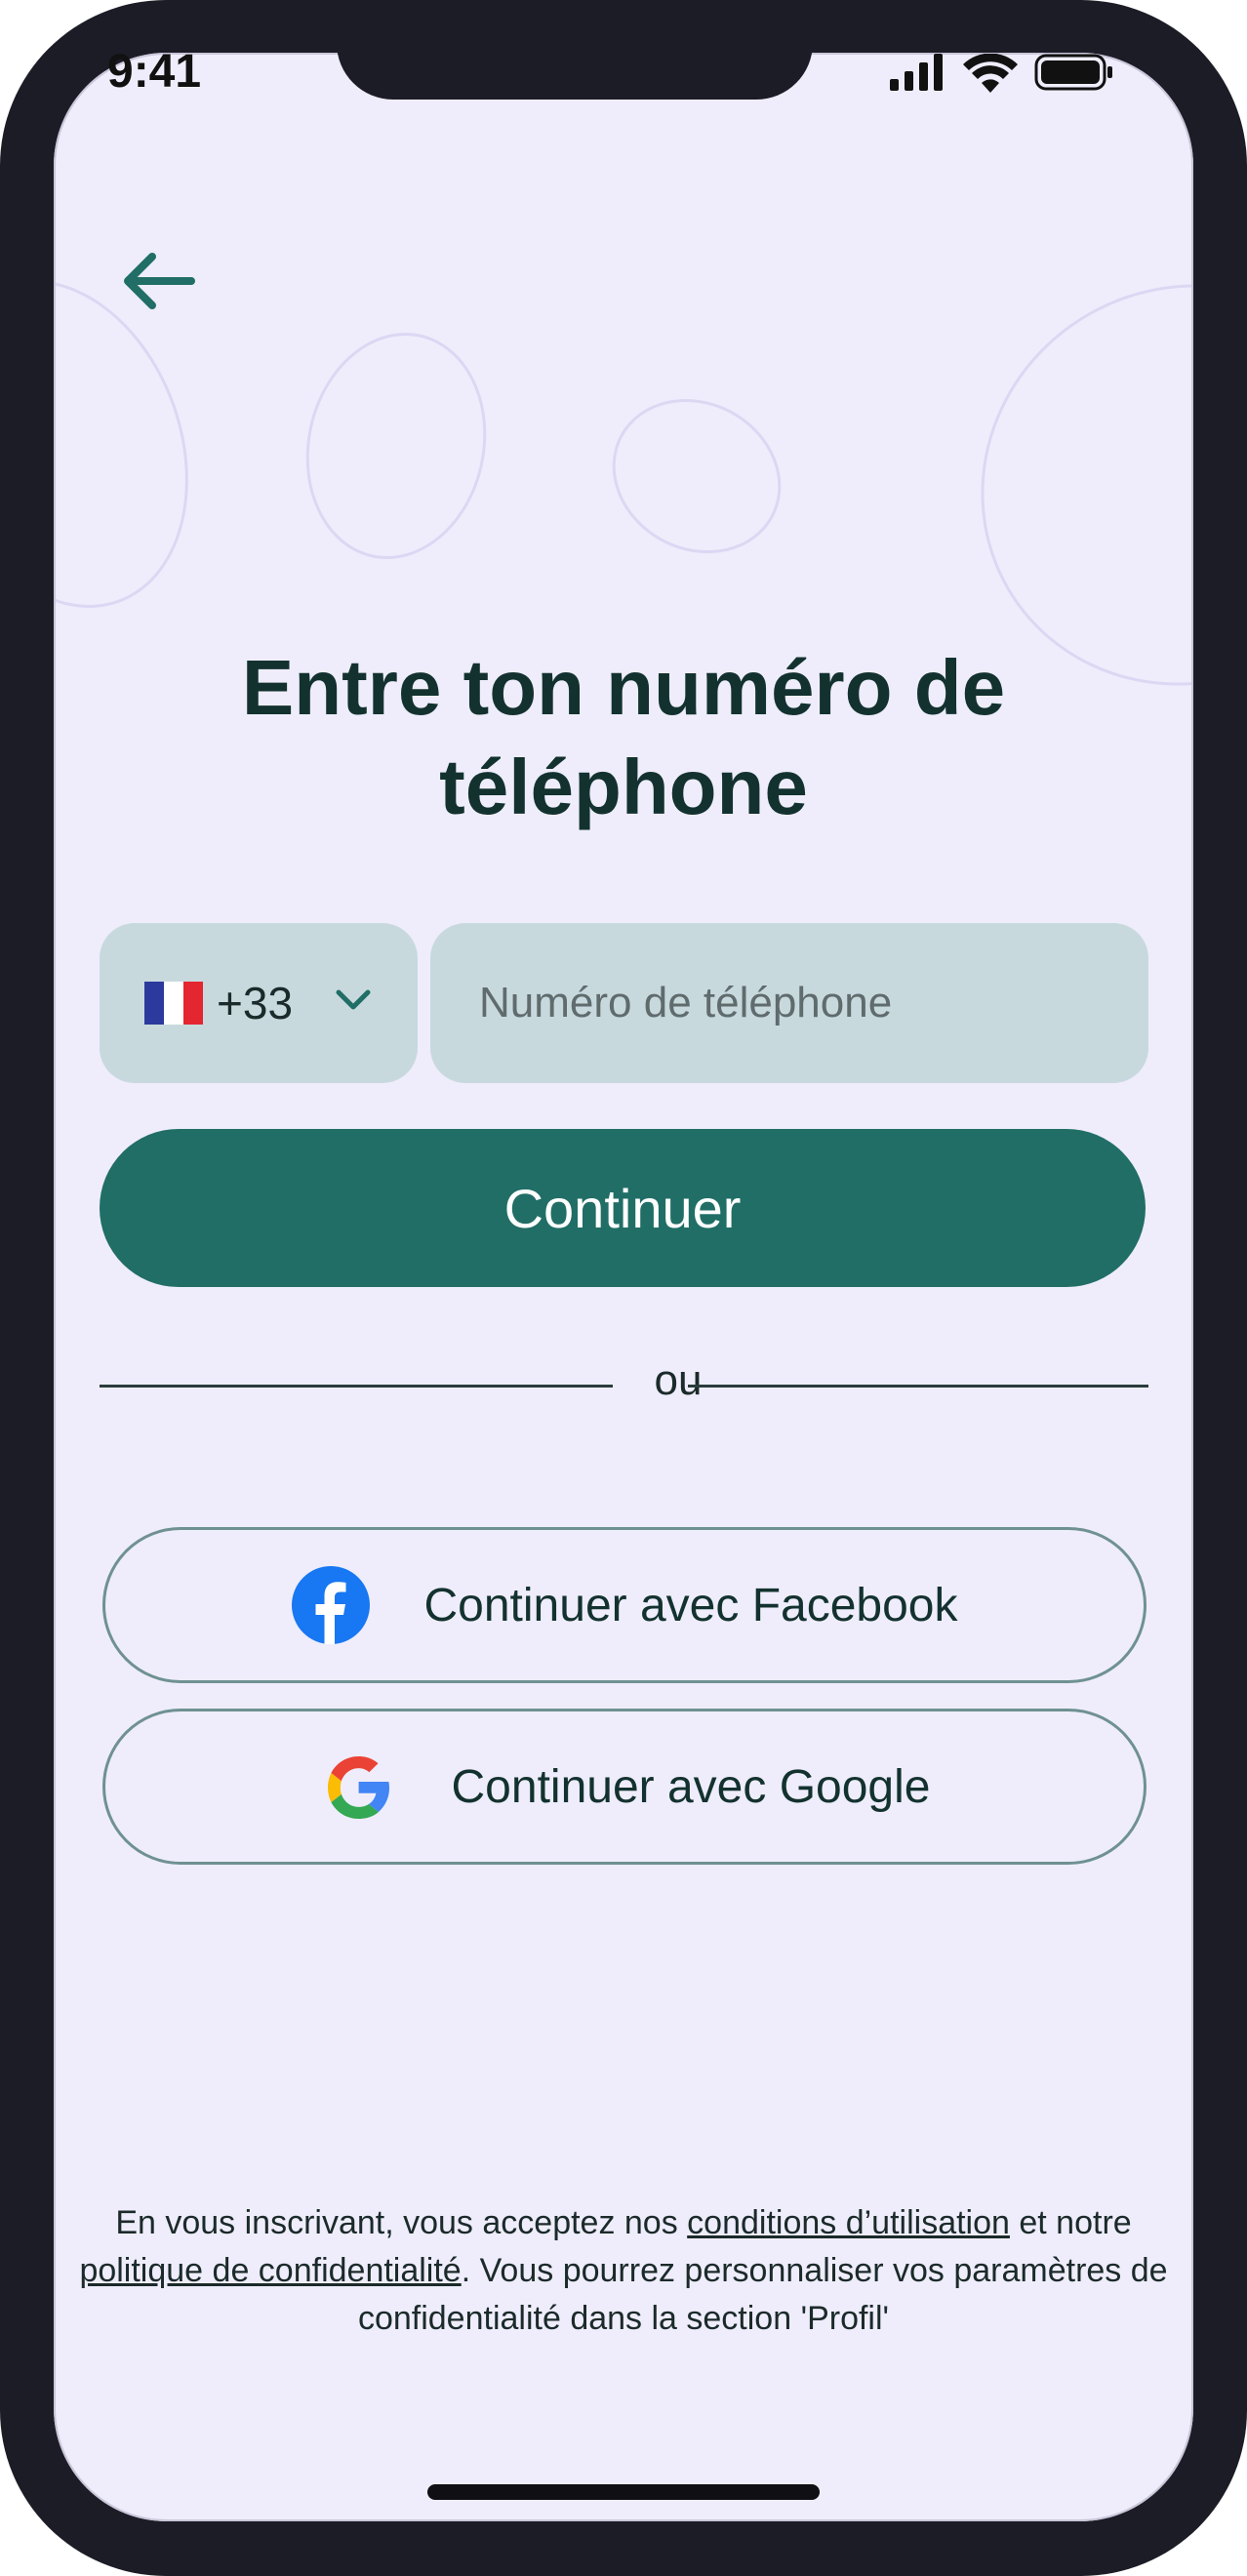  What do you see at coordinates (270, 2270) in the screenshot?
I see `privacy-policy-link: politique de confidentialité` at bounding box center [270, 2270].